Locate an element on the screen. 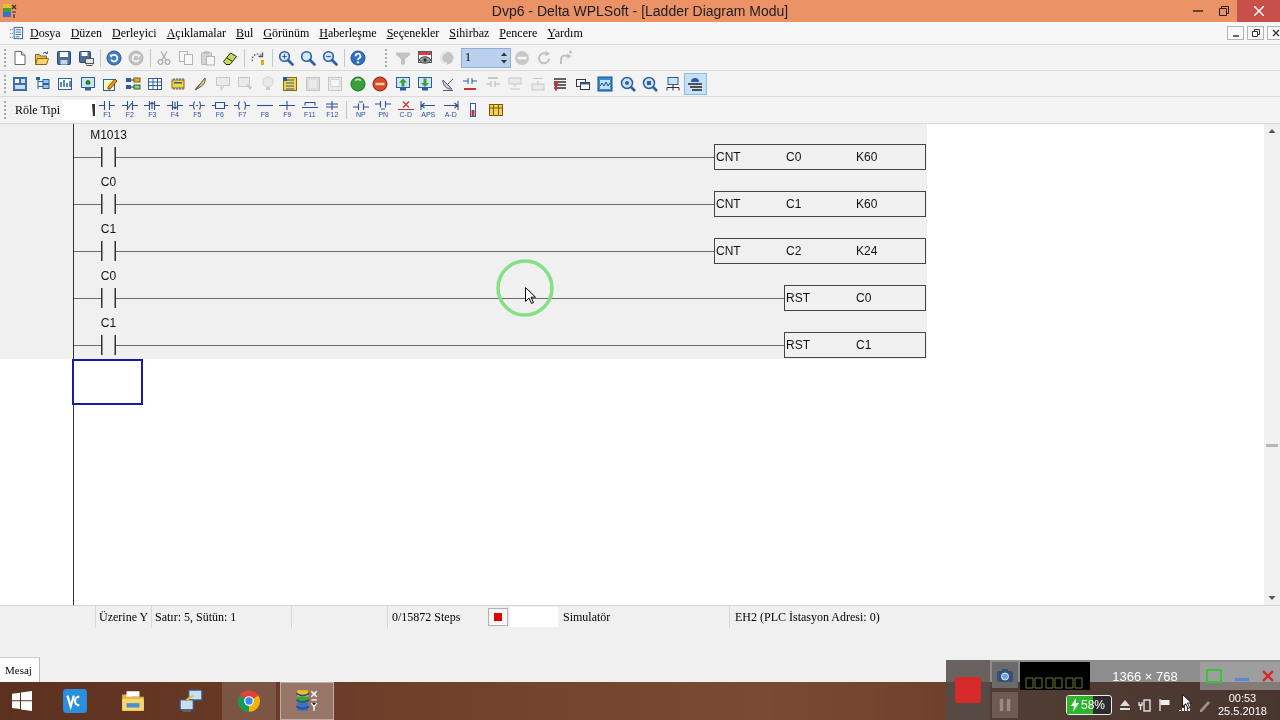 Image resolution: width=1280 pixels, height=720 pixels. instruction-mnemonic: RST is located at coordinates (798, 345).